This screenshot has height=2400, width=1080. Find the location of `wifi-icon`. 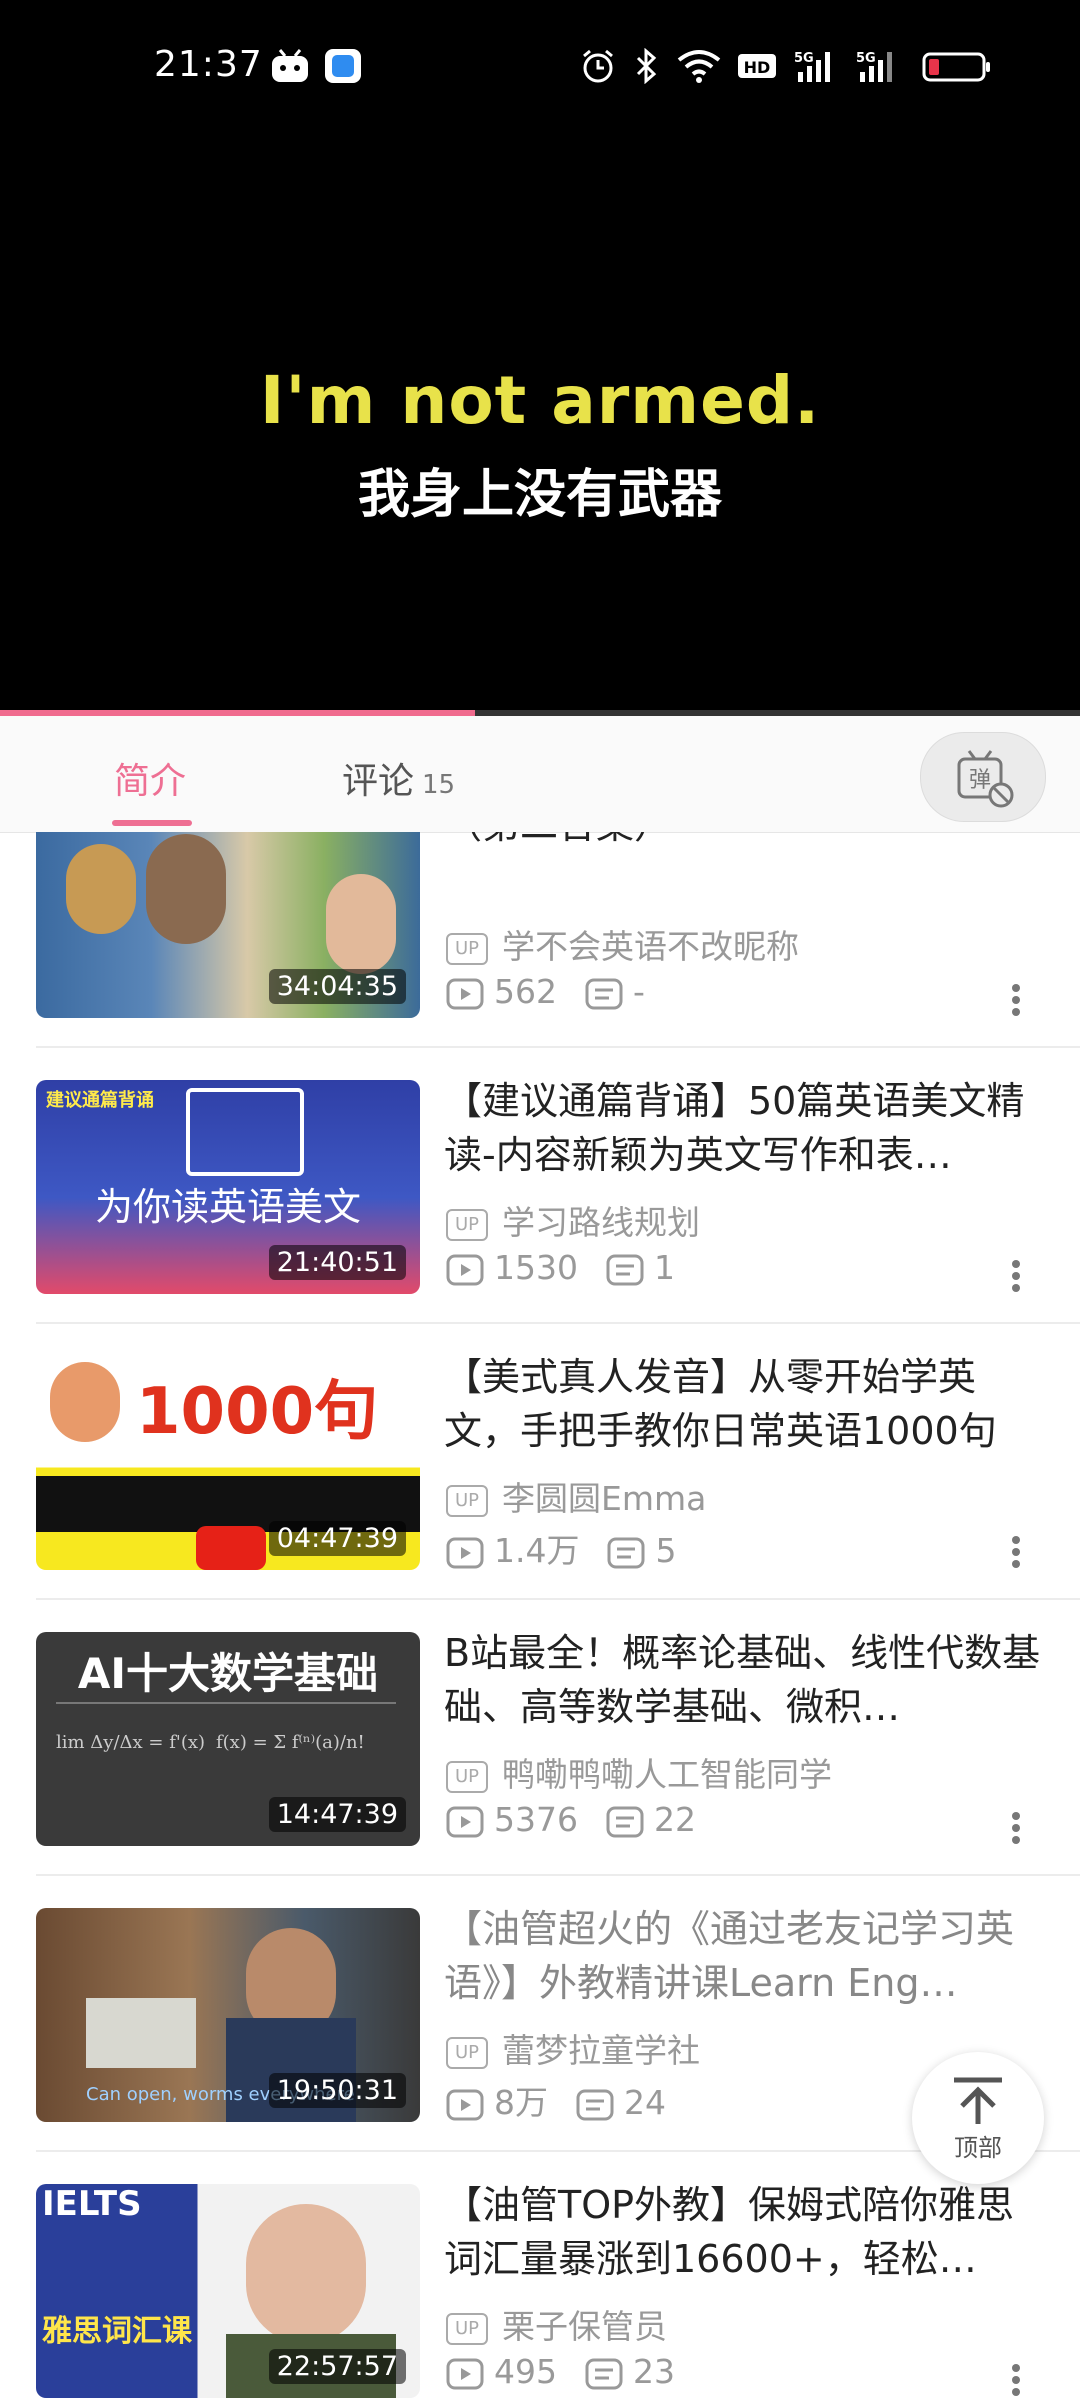

wifi-icon is located at coordinates (699, 66).